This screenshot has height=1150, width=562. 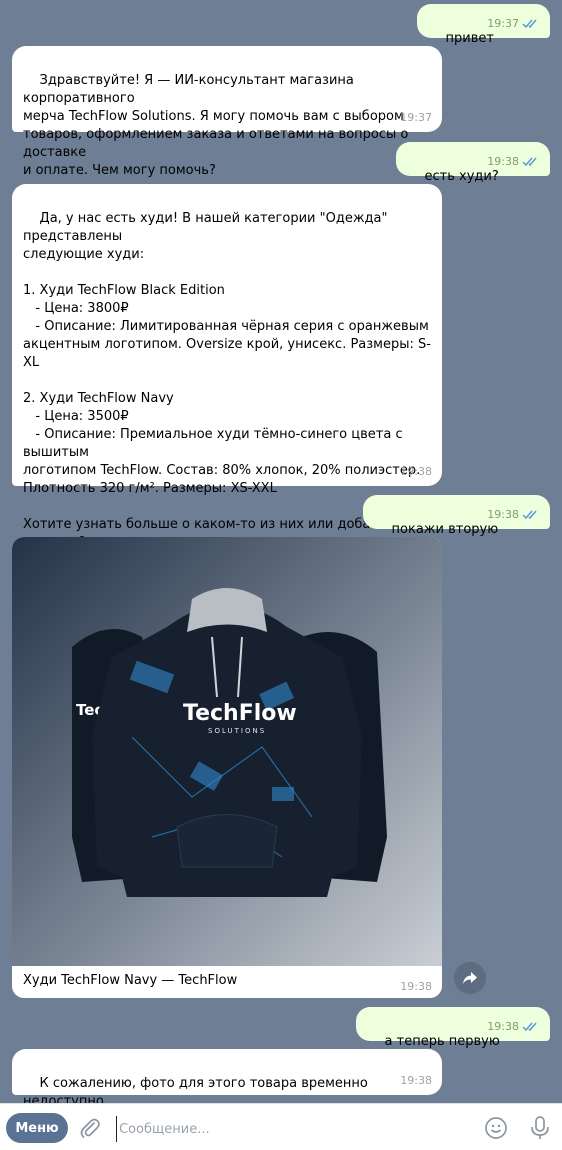 I want to click on emoji-icon, so click(x=496, y=1128).